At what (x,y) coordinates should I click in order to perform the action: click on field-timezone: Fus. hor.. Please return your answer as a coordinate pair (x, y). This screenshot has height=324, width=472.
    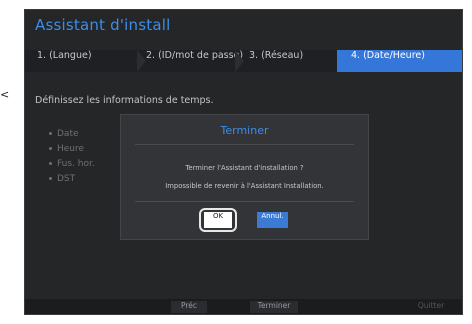
    Looking at the image, I should click on (72, 163).